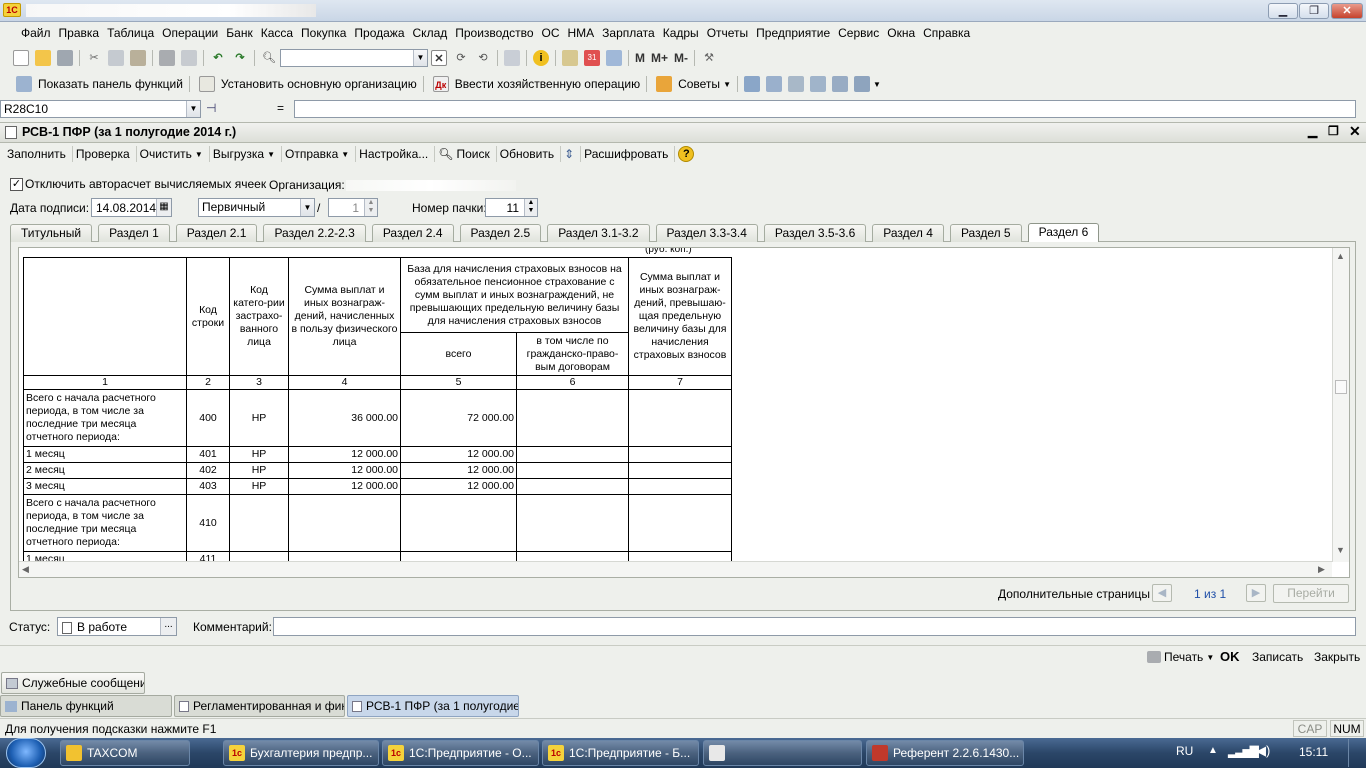 The width and height of the screenshot is (1366, 768). I want to click on clock: 15:11, so click(1313, 752).